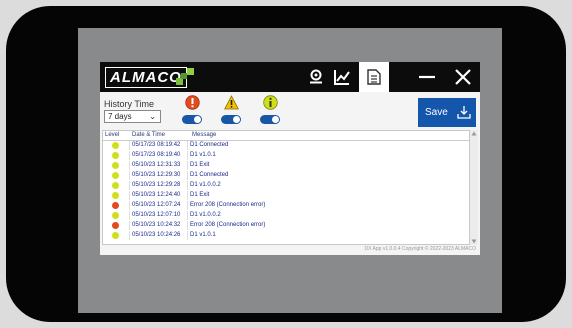  I want to click on datetime-cell: 05/17/23 08:19:40, so click(159, 155).